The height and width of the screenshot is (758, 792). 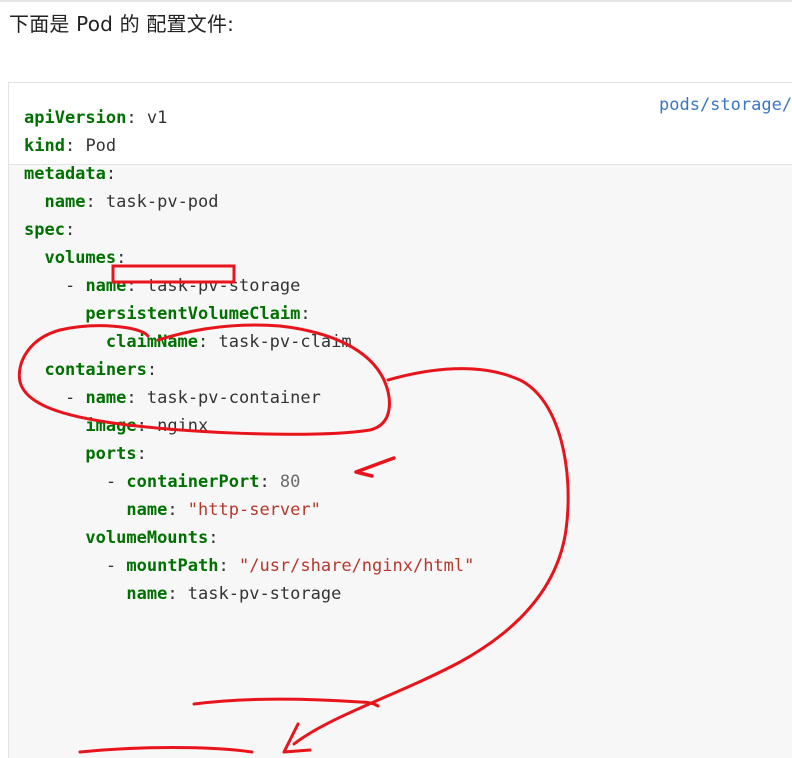 What do you see at coordinates (80, 258) in the screenshot?
I see `yaml-key: volumes` at bounding box center [80, 258].